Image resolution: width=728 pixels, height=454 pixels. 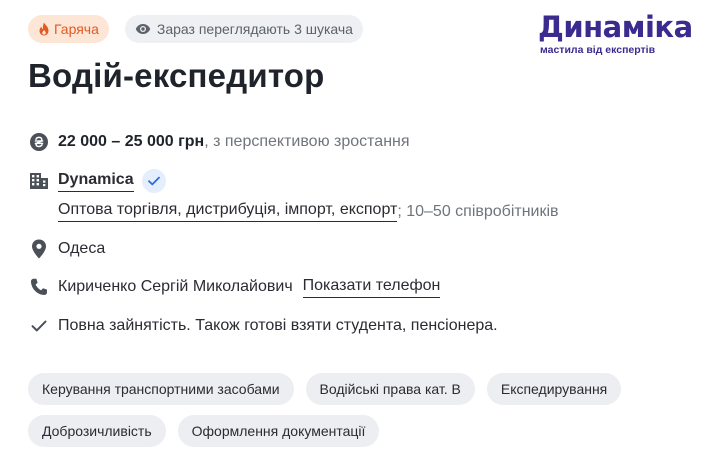 I want to click on city: Одеса, so click(x=82, y=248).